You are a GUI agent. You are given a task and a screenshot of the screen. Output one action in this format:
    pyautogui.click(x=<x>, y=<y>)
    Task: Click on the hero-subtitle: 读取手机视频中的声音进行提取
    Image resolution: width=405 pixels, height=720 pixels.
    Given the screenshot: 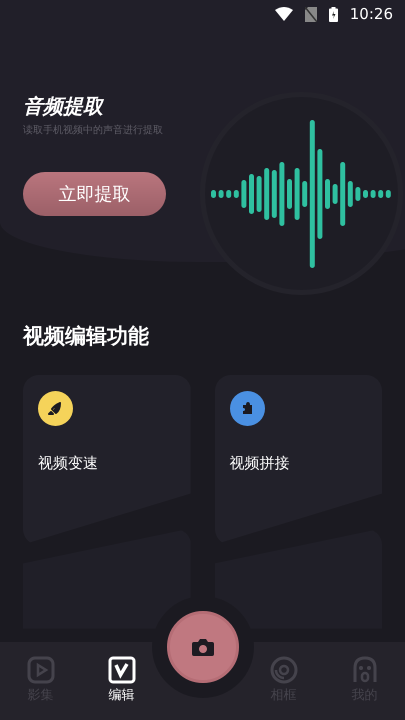 What is the action you would take?
    pyautogui.click(x=93, y=131)
    